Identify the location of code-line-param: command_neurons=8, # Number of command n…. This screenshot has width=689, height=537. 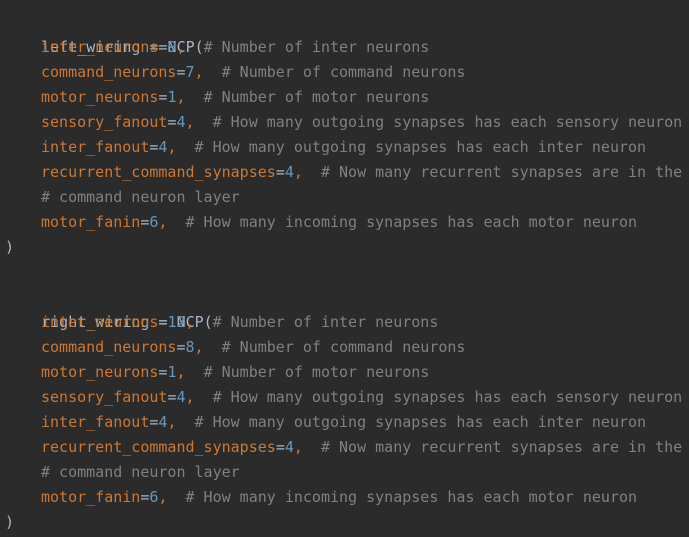
(253, 347).